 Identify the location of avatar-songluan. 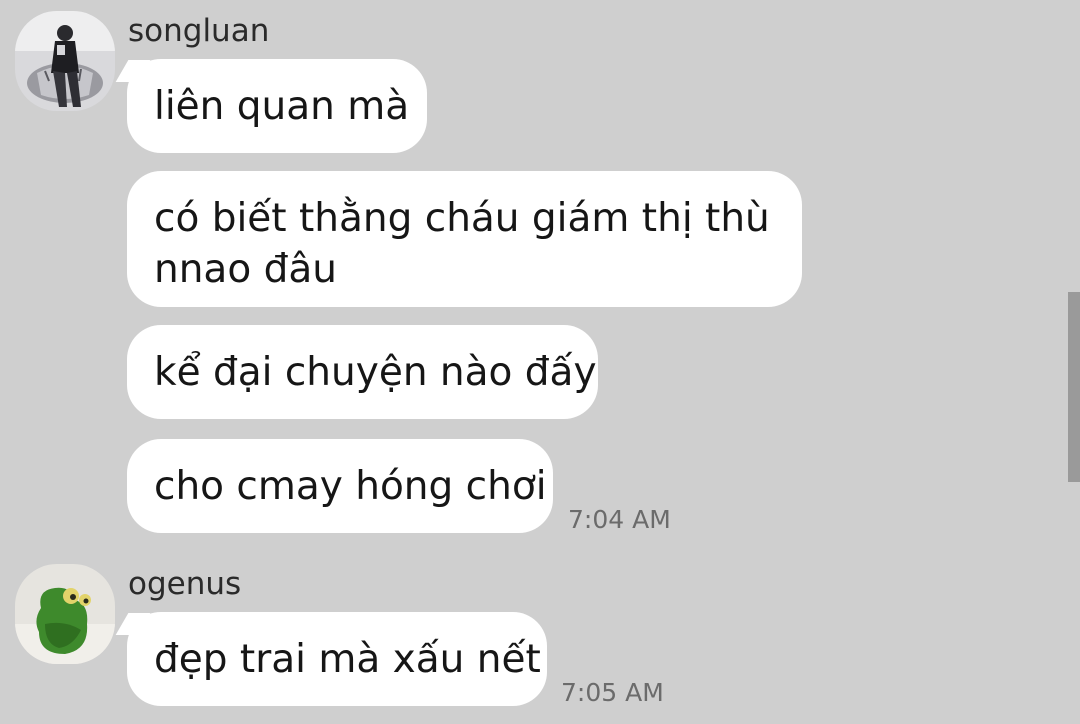
(65, 61).